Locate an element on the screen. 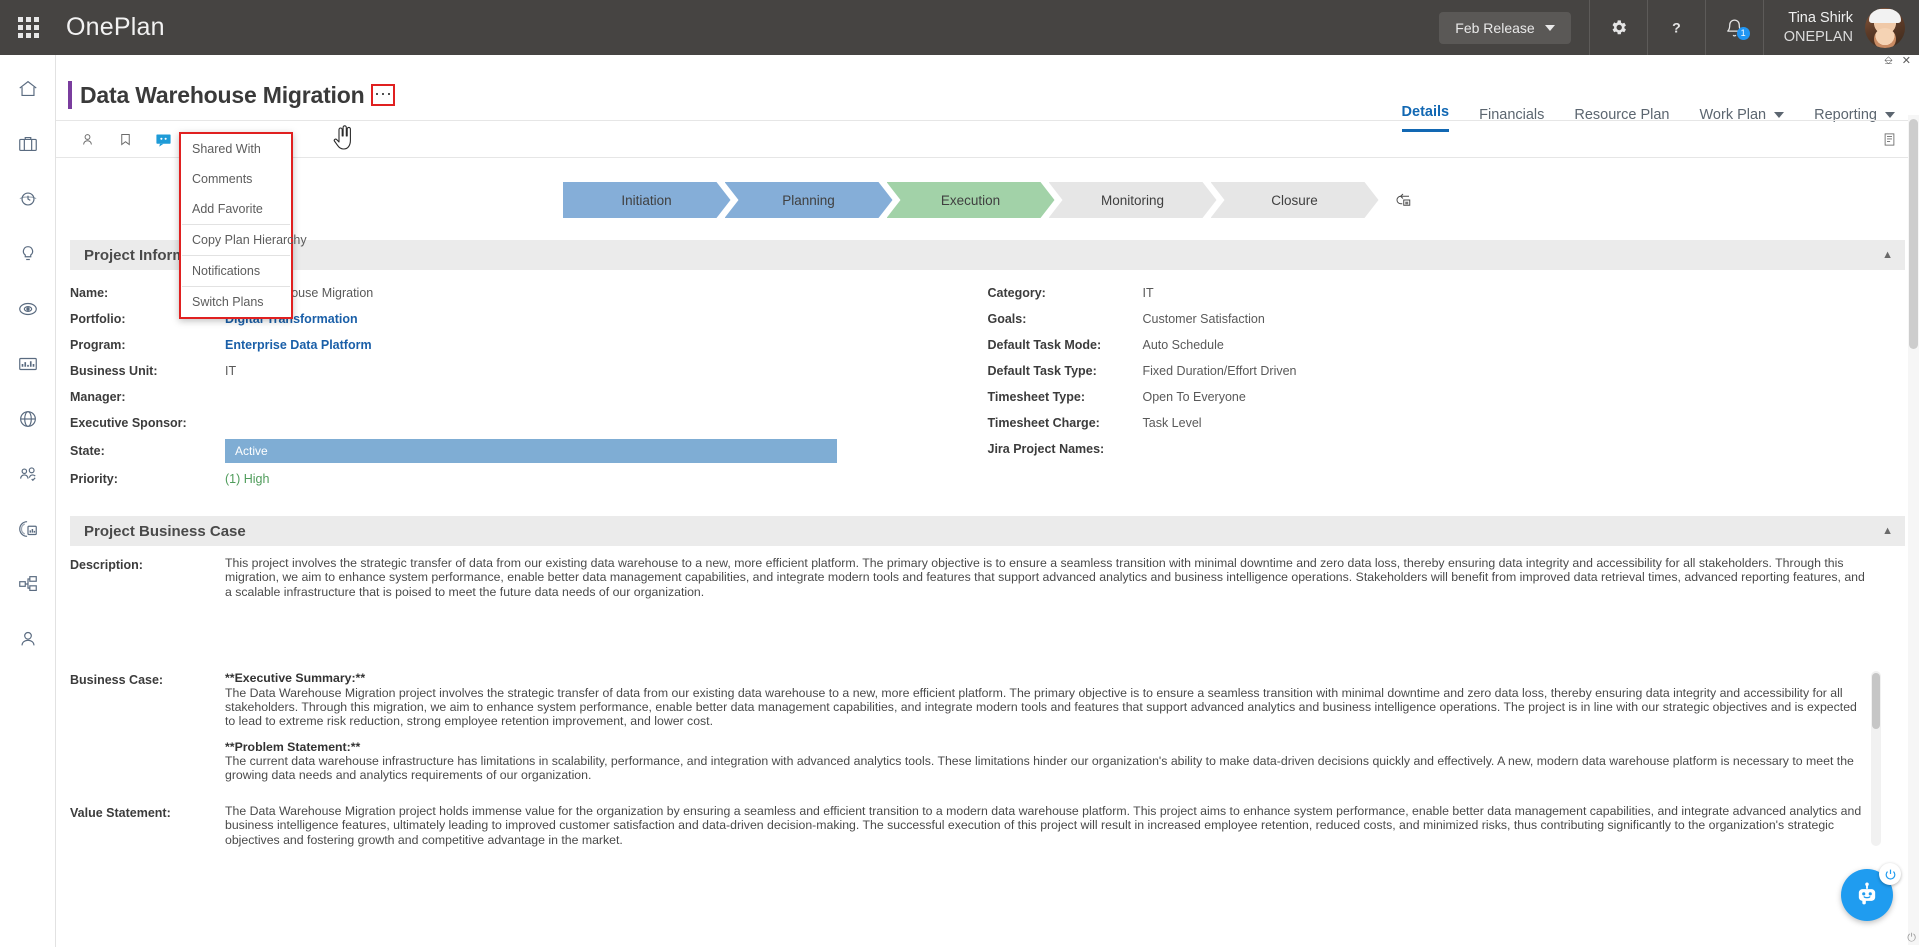 The image size is (1919, 947). user-menu: Tina Shirk ONEPLAN is located at coordinates (1840, 27).